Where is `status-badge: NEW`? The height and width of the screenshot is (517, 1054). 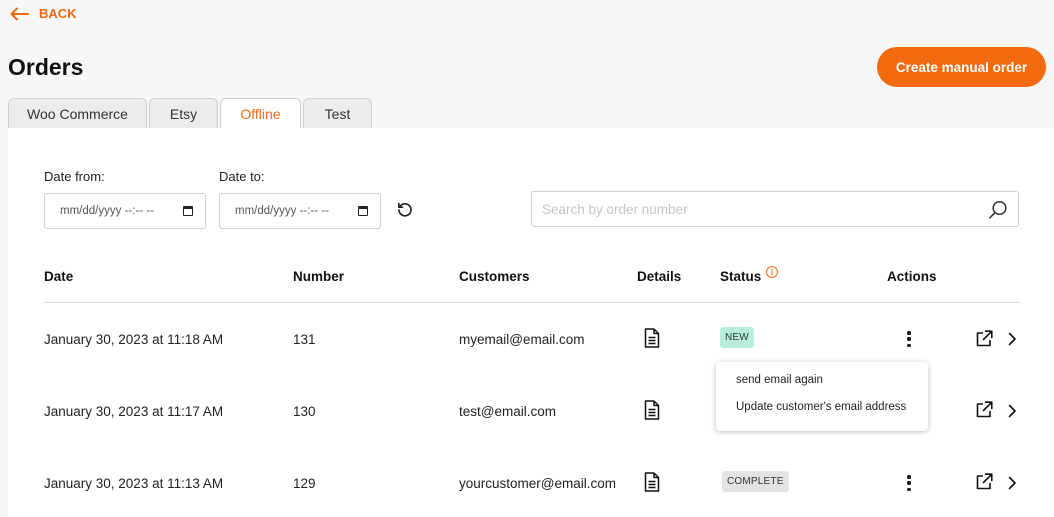
status-badge: NEW is located at coordinates (737, 337).